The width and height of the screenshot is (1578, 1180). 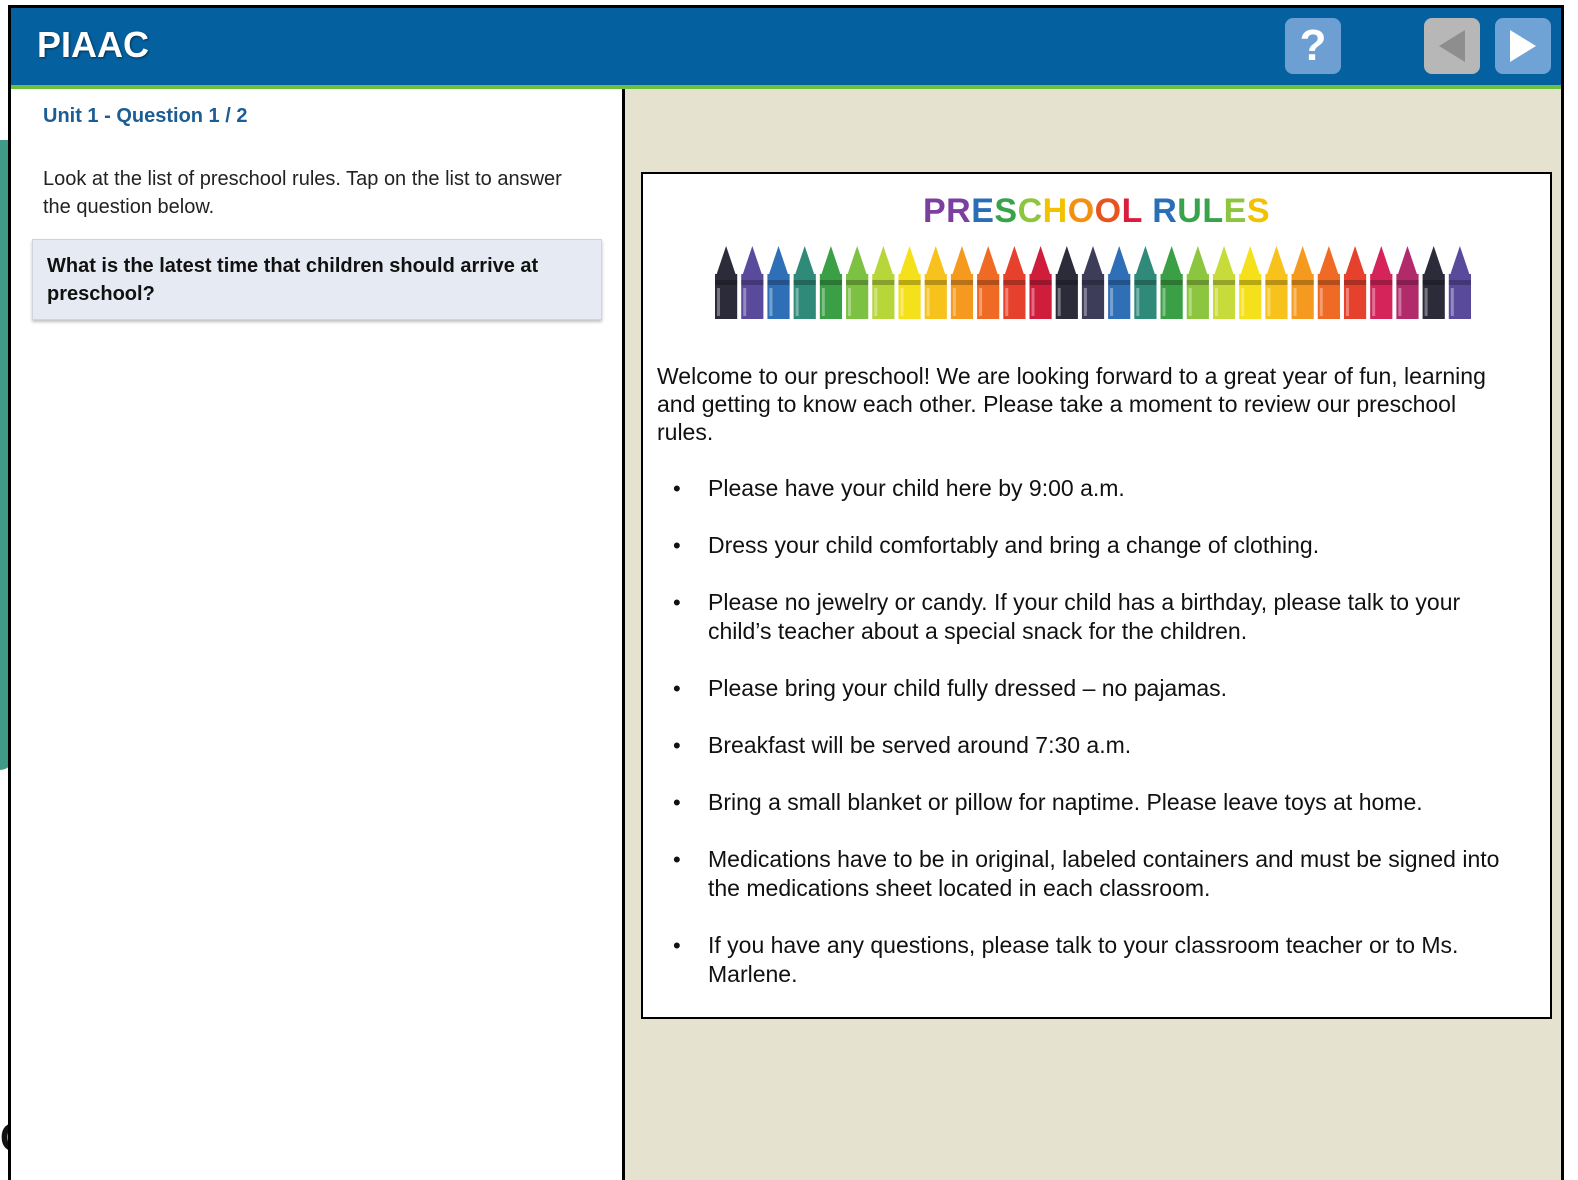 I want to click on question-number: Unit 1 - Question 1 / 2, so click(x=145, y=116).